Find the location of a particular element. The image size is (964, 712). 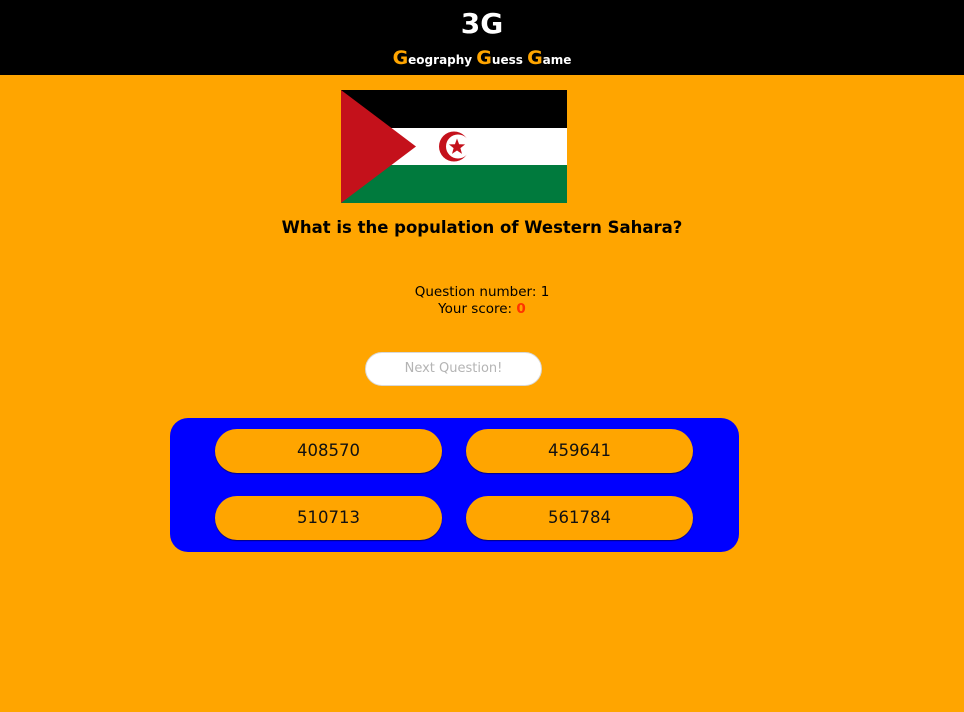

next-question-button: Next Question! is located at coordinates (453, 369).